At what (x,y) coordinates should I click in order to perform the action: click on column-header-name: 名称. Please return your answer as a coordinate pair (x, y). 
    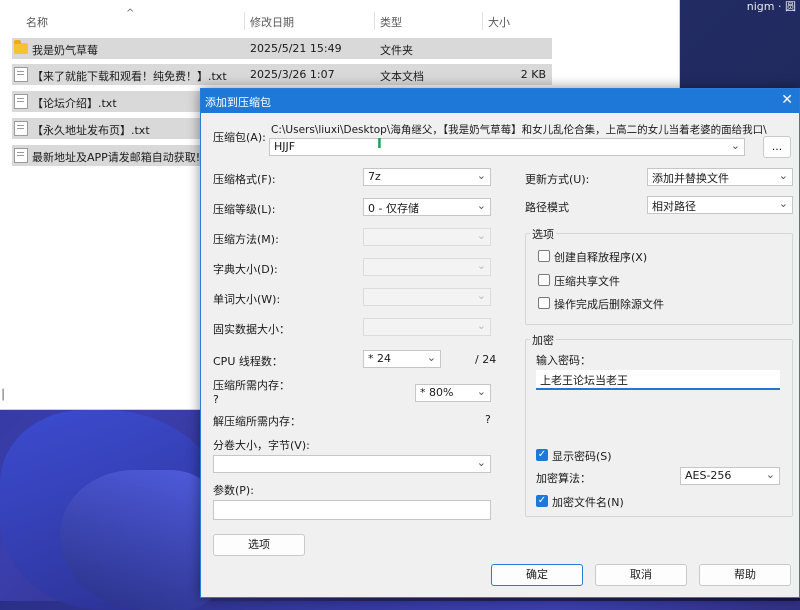
    Looking at the image, I should click on (37, 22).